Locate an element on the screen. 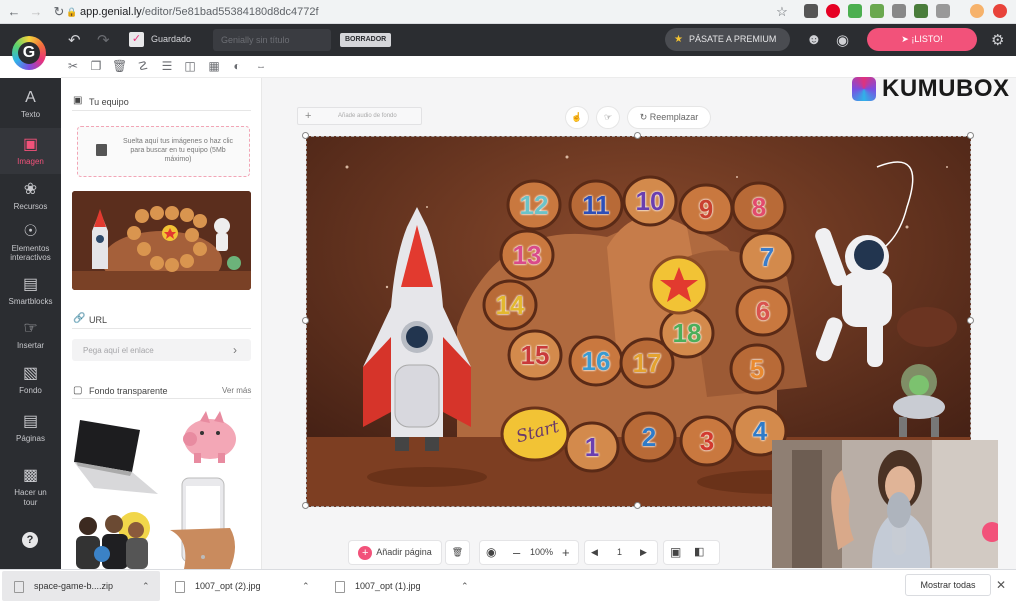 The width and height of the screenshot is (1016, 603). fit-screen-icon: ▣ is located at coordinates (675, 552).